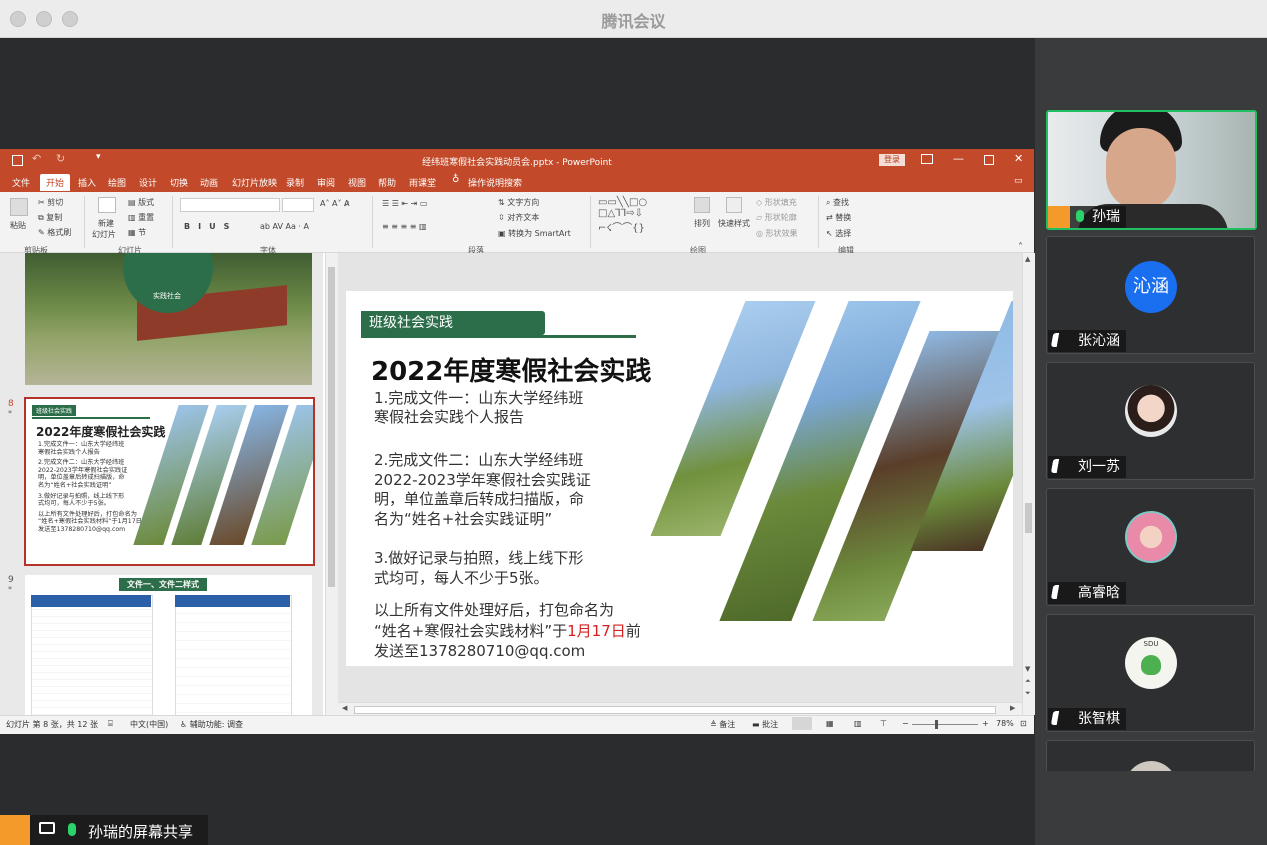 This screenshot has width=1267, height=845. Describe the element at coordinates (1028, 681) in the screenshot. I see `prev-slide-icon: ⏶` at that location.